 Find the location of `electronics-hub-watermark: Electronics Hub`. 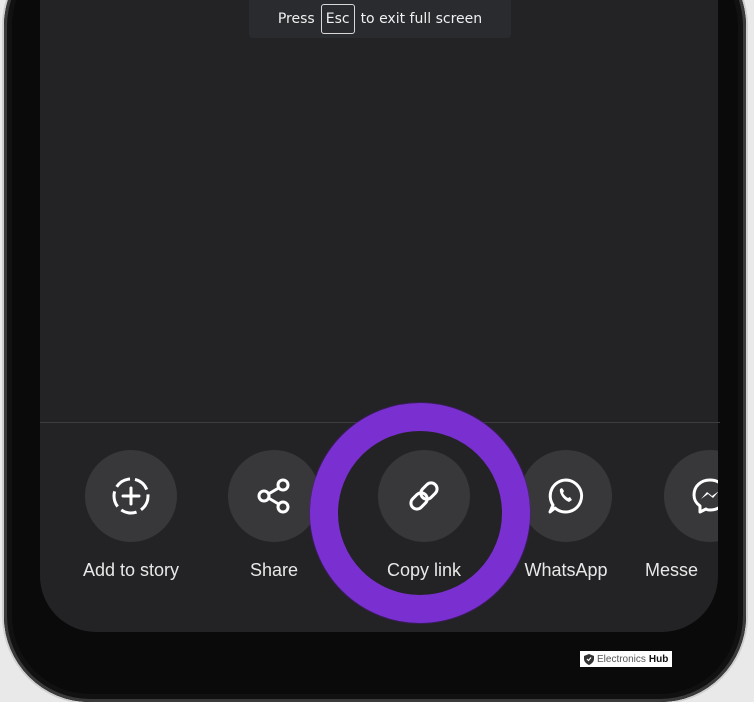

electronics-hub-watermark: Electronics Hub is located at coordinates (626, 659).